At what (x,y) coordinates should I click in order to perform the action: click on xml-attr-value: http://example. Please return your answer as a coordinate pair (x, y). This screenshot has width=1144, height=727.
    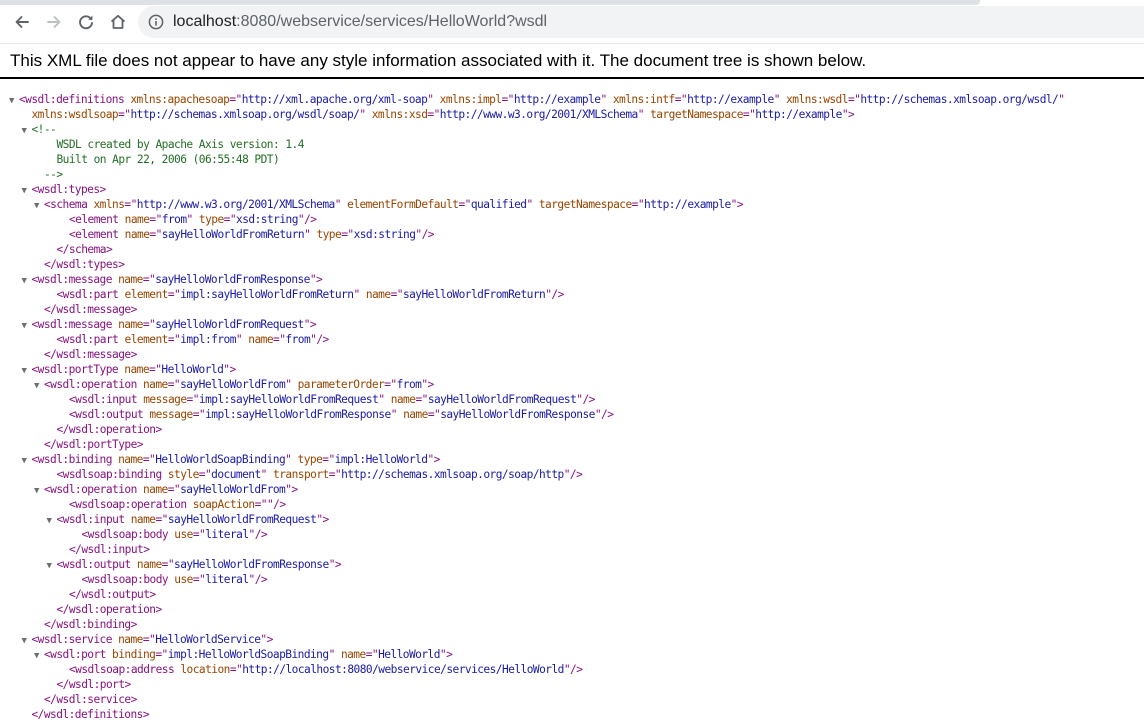
    Looking at the image, I should click on (687, 204).